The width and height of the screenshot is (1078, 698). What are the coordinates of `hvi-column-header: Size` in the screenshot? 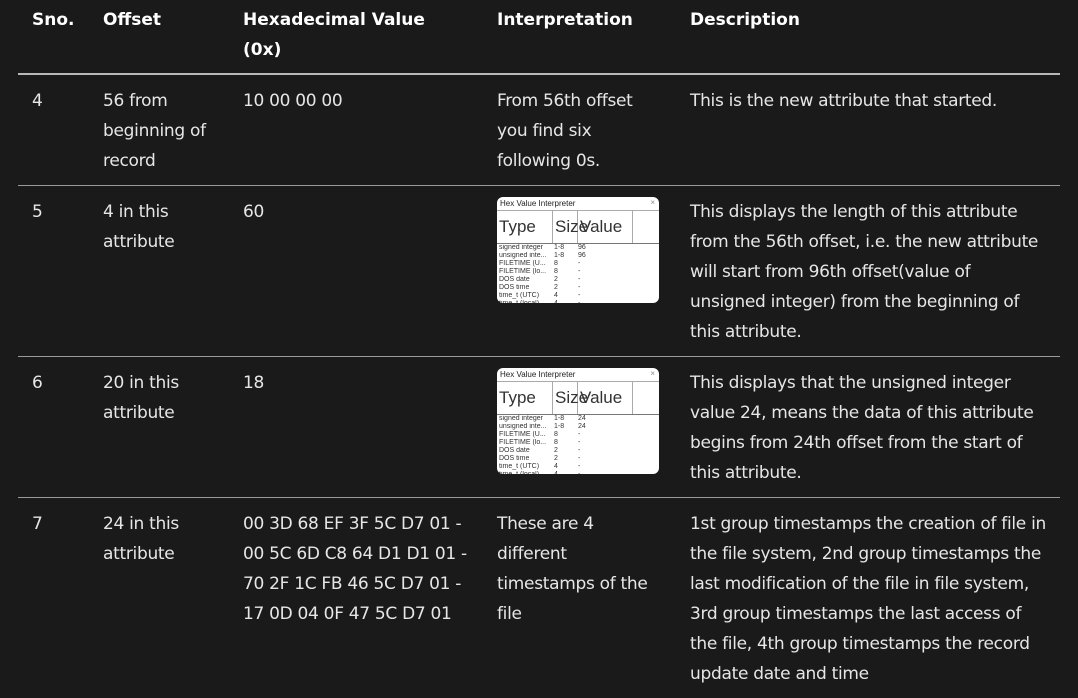 It's located at (570, 398).